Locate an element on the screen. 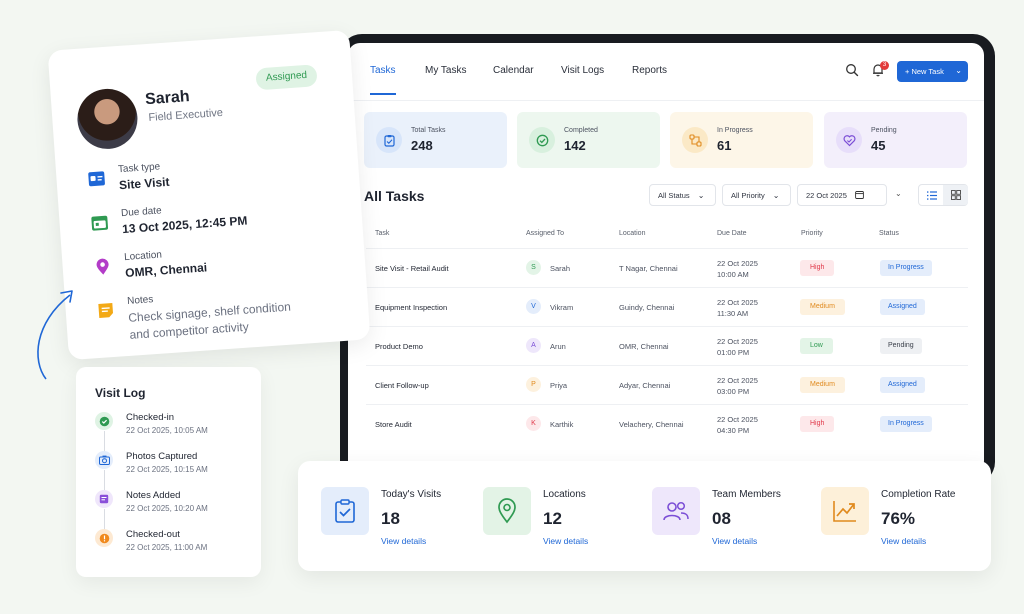  summary-value: 18 is located at coordinates (390, 518).